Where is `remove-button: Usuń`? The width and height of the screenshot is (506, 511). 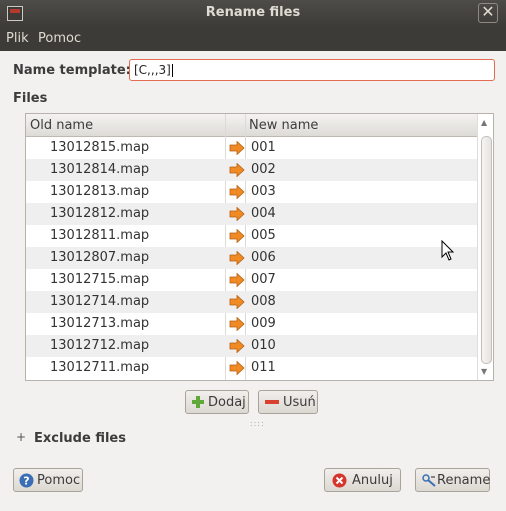
remove-button: Usuń is located at coordinates (288, 402).